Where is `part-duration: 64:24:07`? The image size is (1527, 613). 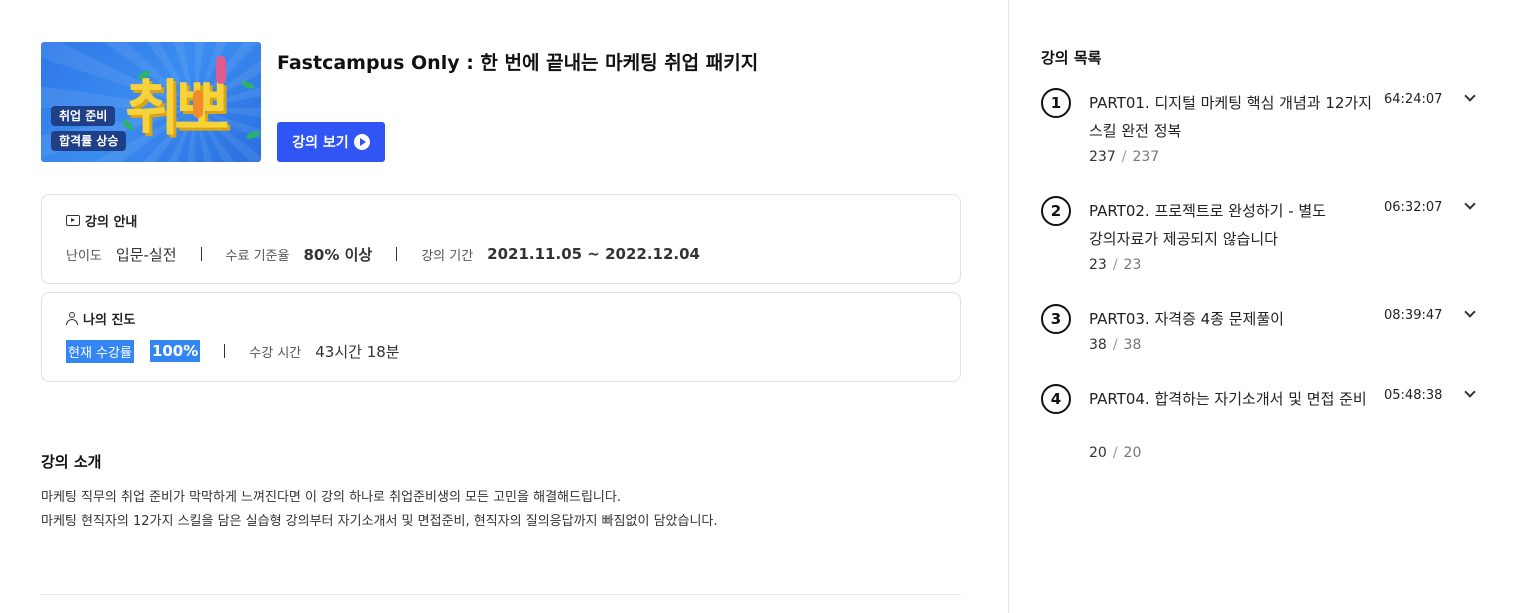
part-duration: 64:24:07 is located at coordinates (1413, 99).